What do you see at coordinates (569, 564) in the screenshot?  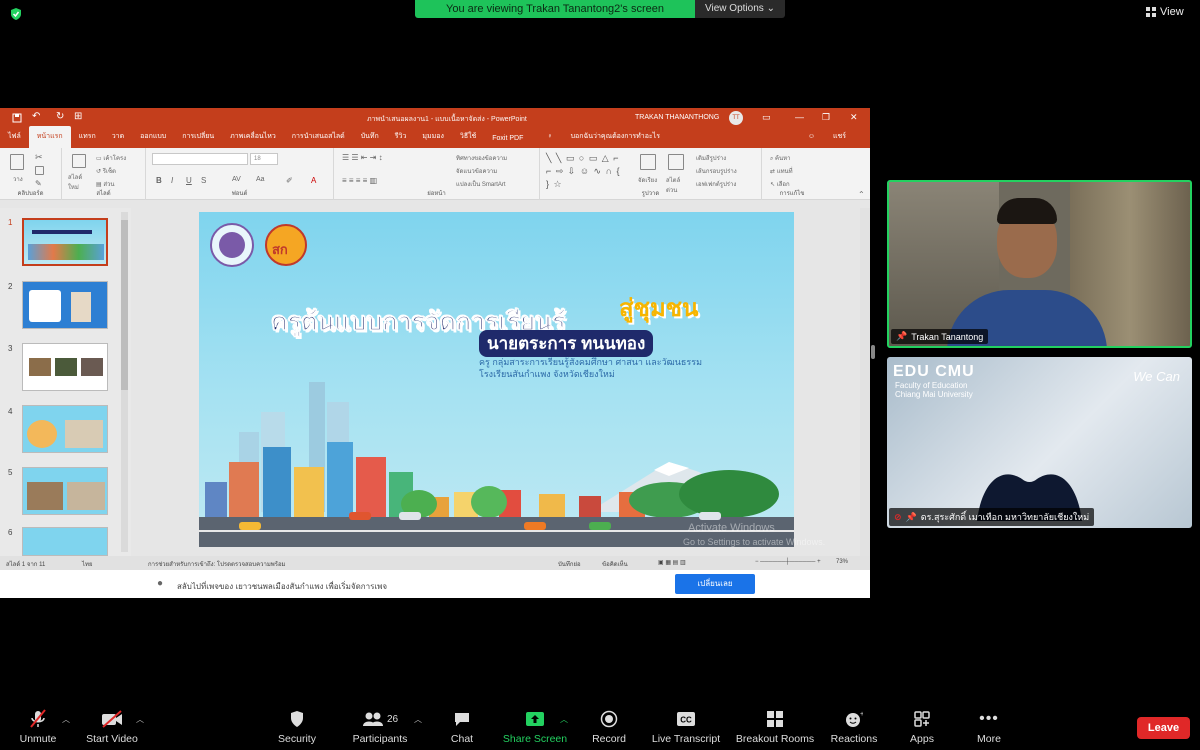 I see `notes-button: บันทึกย่อ` at bounding box center [569, 564].